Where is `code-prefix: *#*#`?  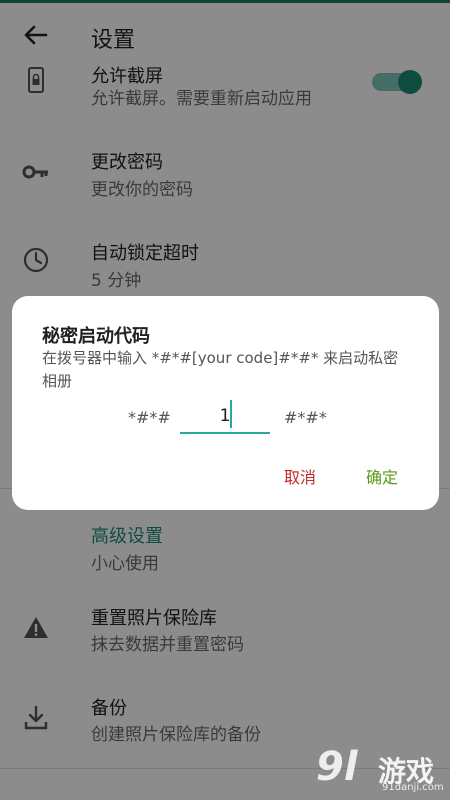
code-prefix: *#*# is located at coordinates (149, 417).